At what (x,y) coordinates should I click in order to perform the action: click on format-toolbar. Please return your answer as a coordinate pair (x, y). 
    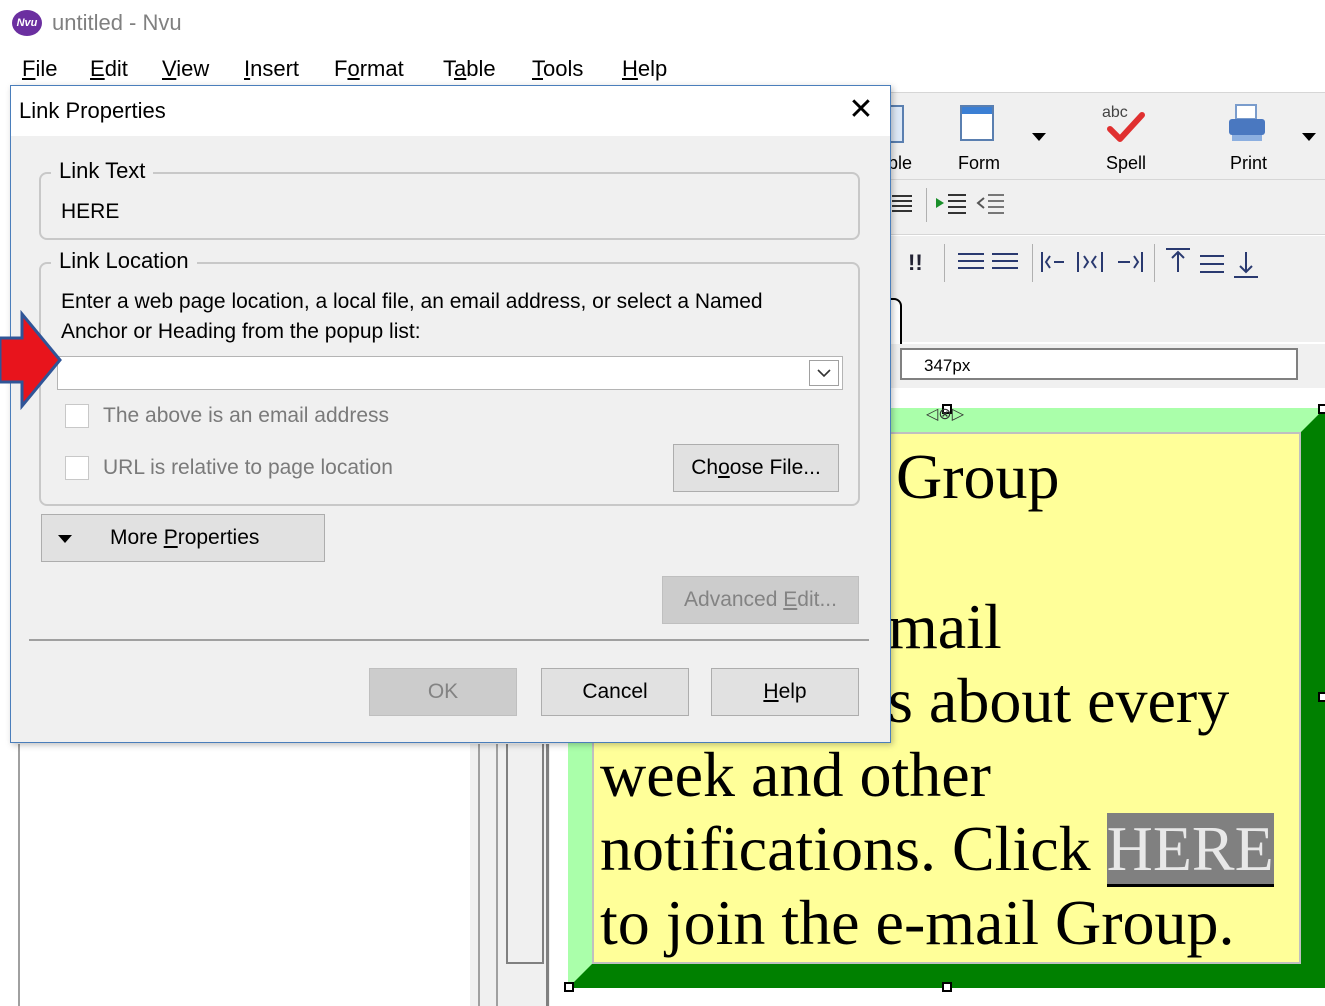
    Looking at the image, I should click on (1102, 207).